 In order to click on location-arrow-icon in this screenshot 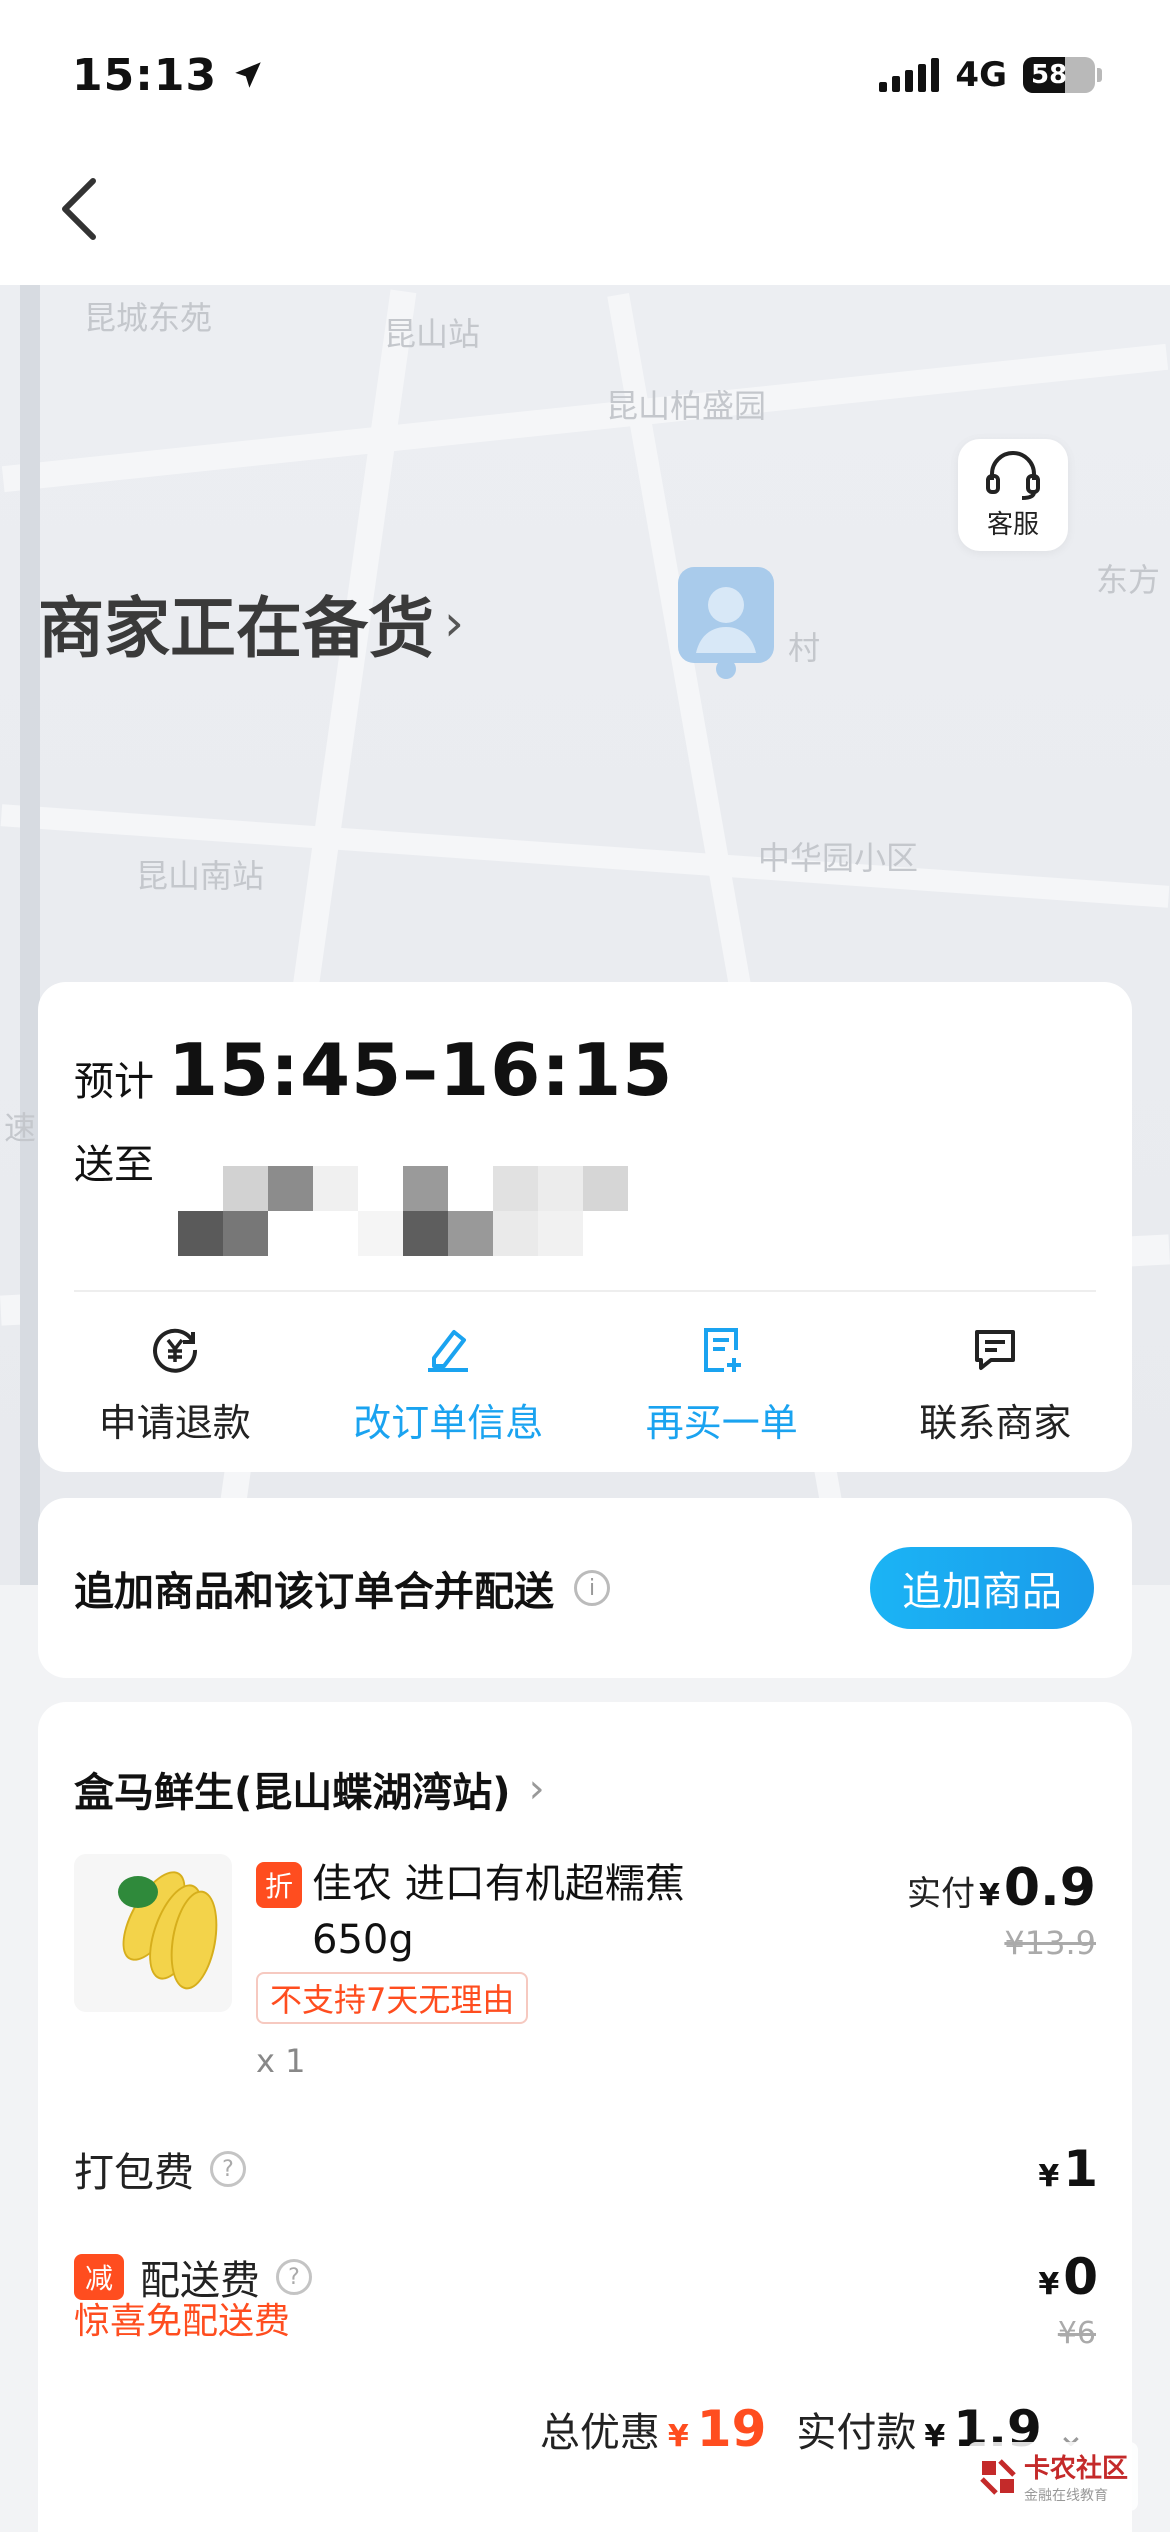, I will do `click(248, 75)`.